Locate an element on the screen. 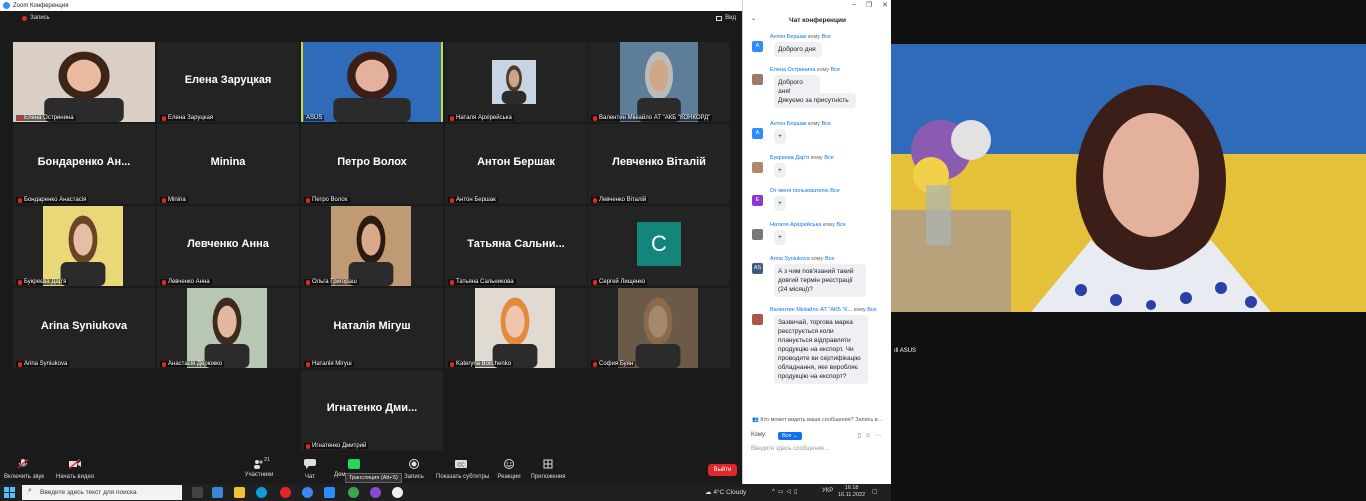 The height and width of the screenshot is (501, 1366). viber-icon is located at coordinates (375, 492).